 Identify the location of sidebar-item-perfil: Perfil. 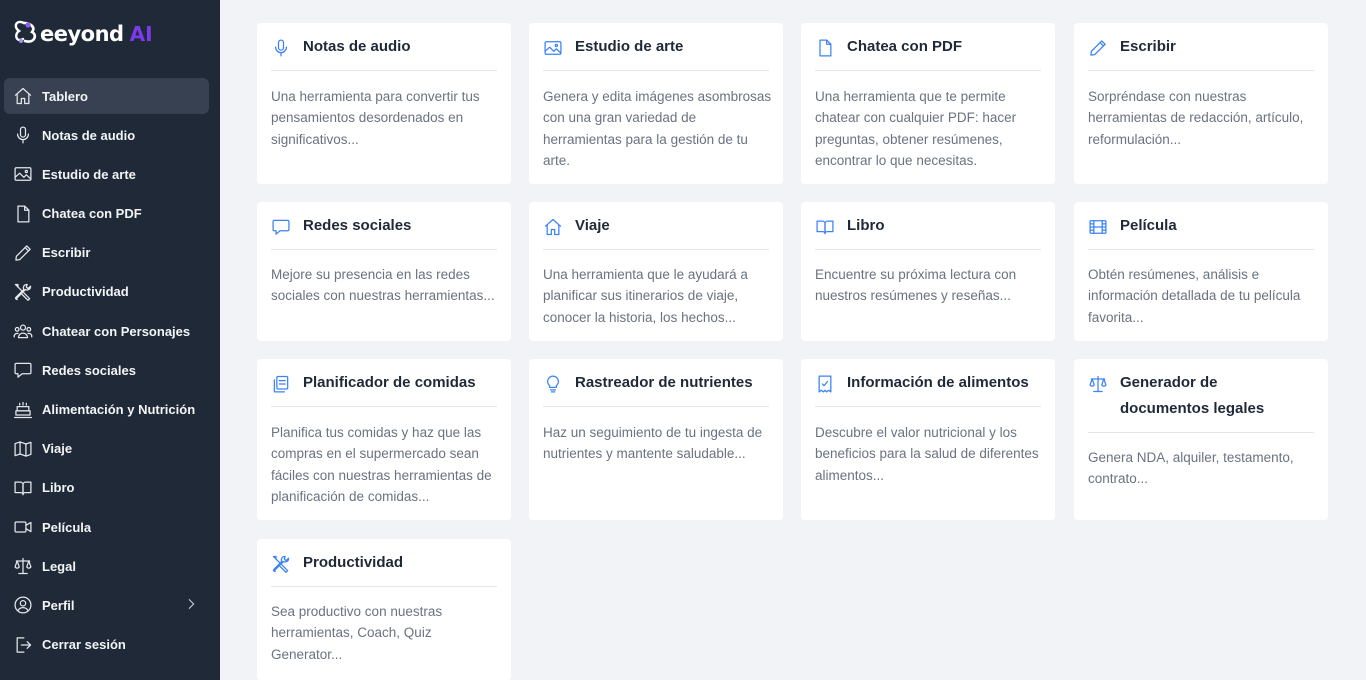
(106, 605).